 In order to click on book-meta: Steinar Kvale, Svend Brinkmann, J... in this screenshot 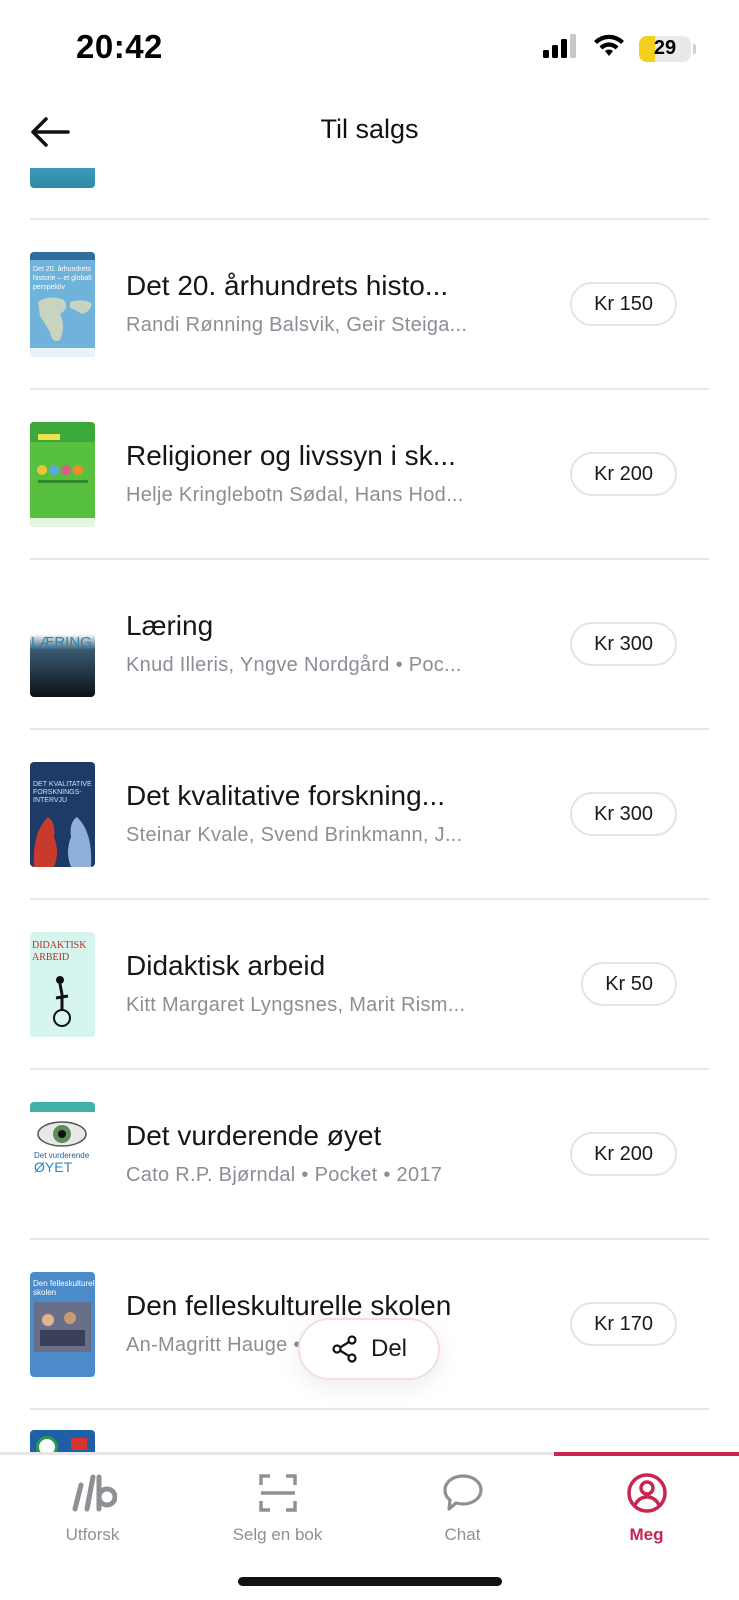, I will do `click(294, 835)`.